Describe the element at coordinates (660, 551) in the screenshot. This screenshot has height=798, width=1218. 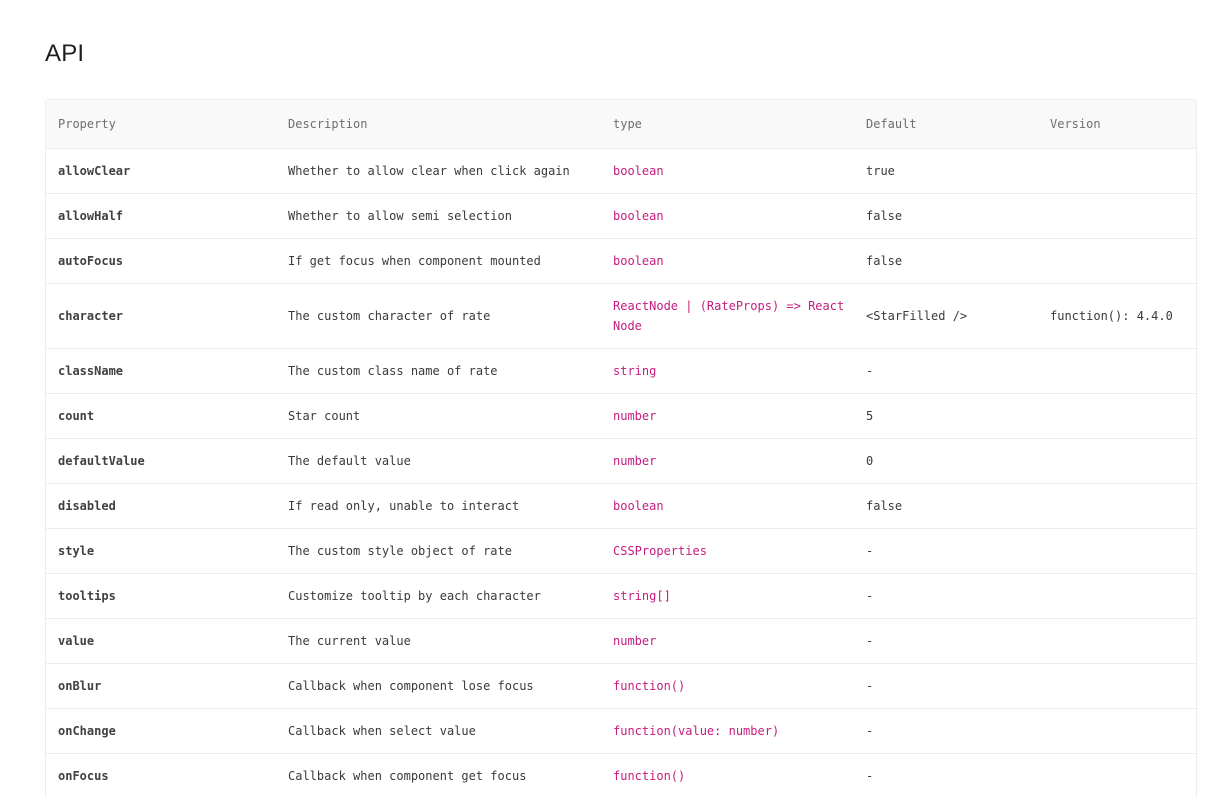
I see `type-cell: CSSProperties` at that location.